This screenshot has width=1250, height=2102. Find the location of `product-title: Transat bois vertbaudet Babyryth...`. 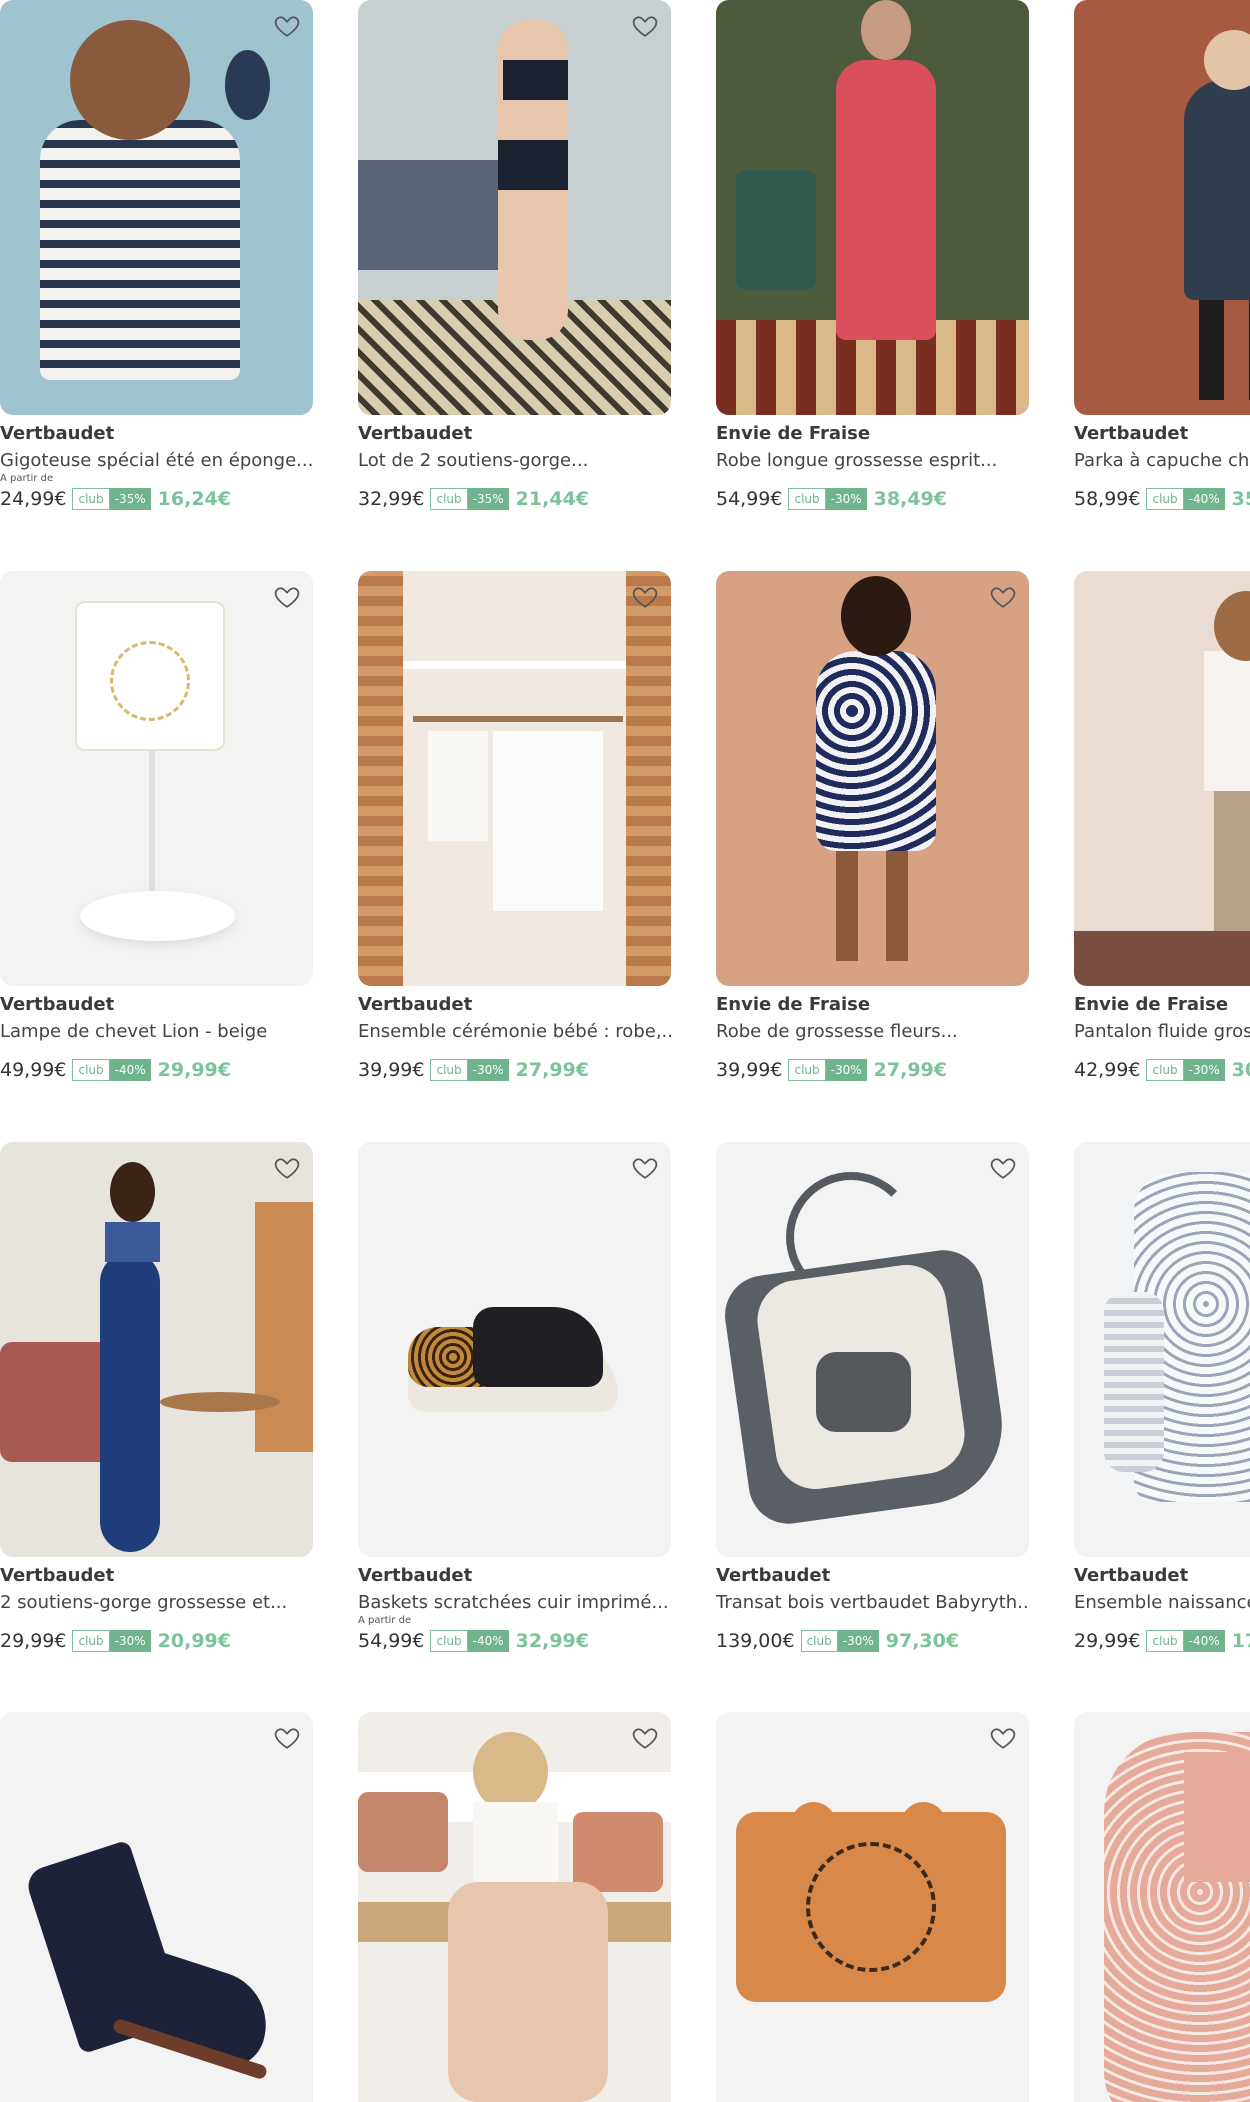

product-title: Transat bois vertbaudet Babyryth... is located at coordinates (872, 1603).